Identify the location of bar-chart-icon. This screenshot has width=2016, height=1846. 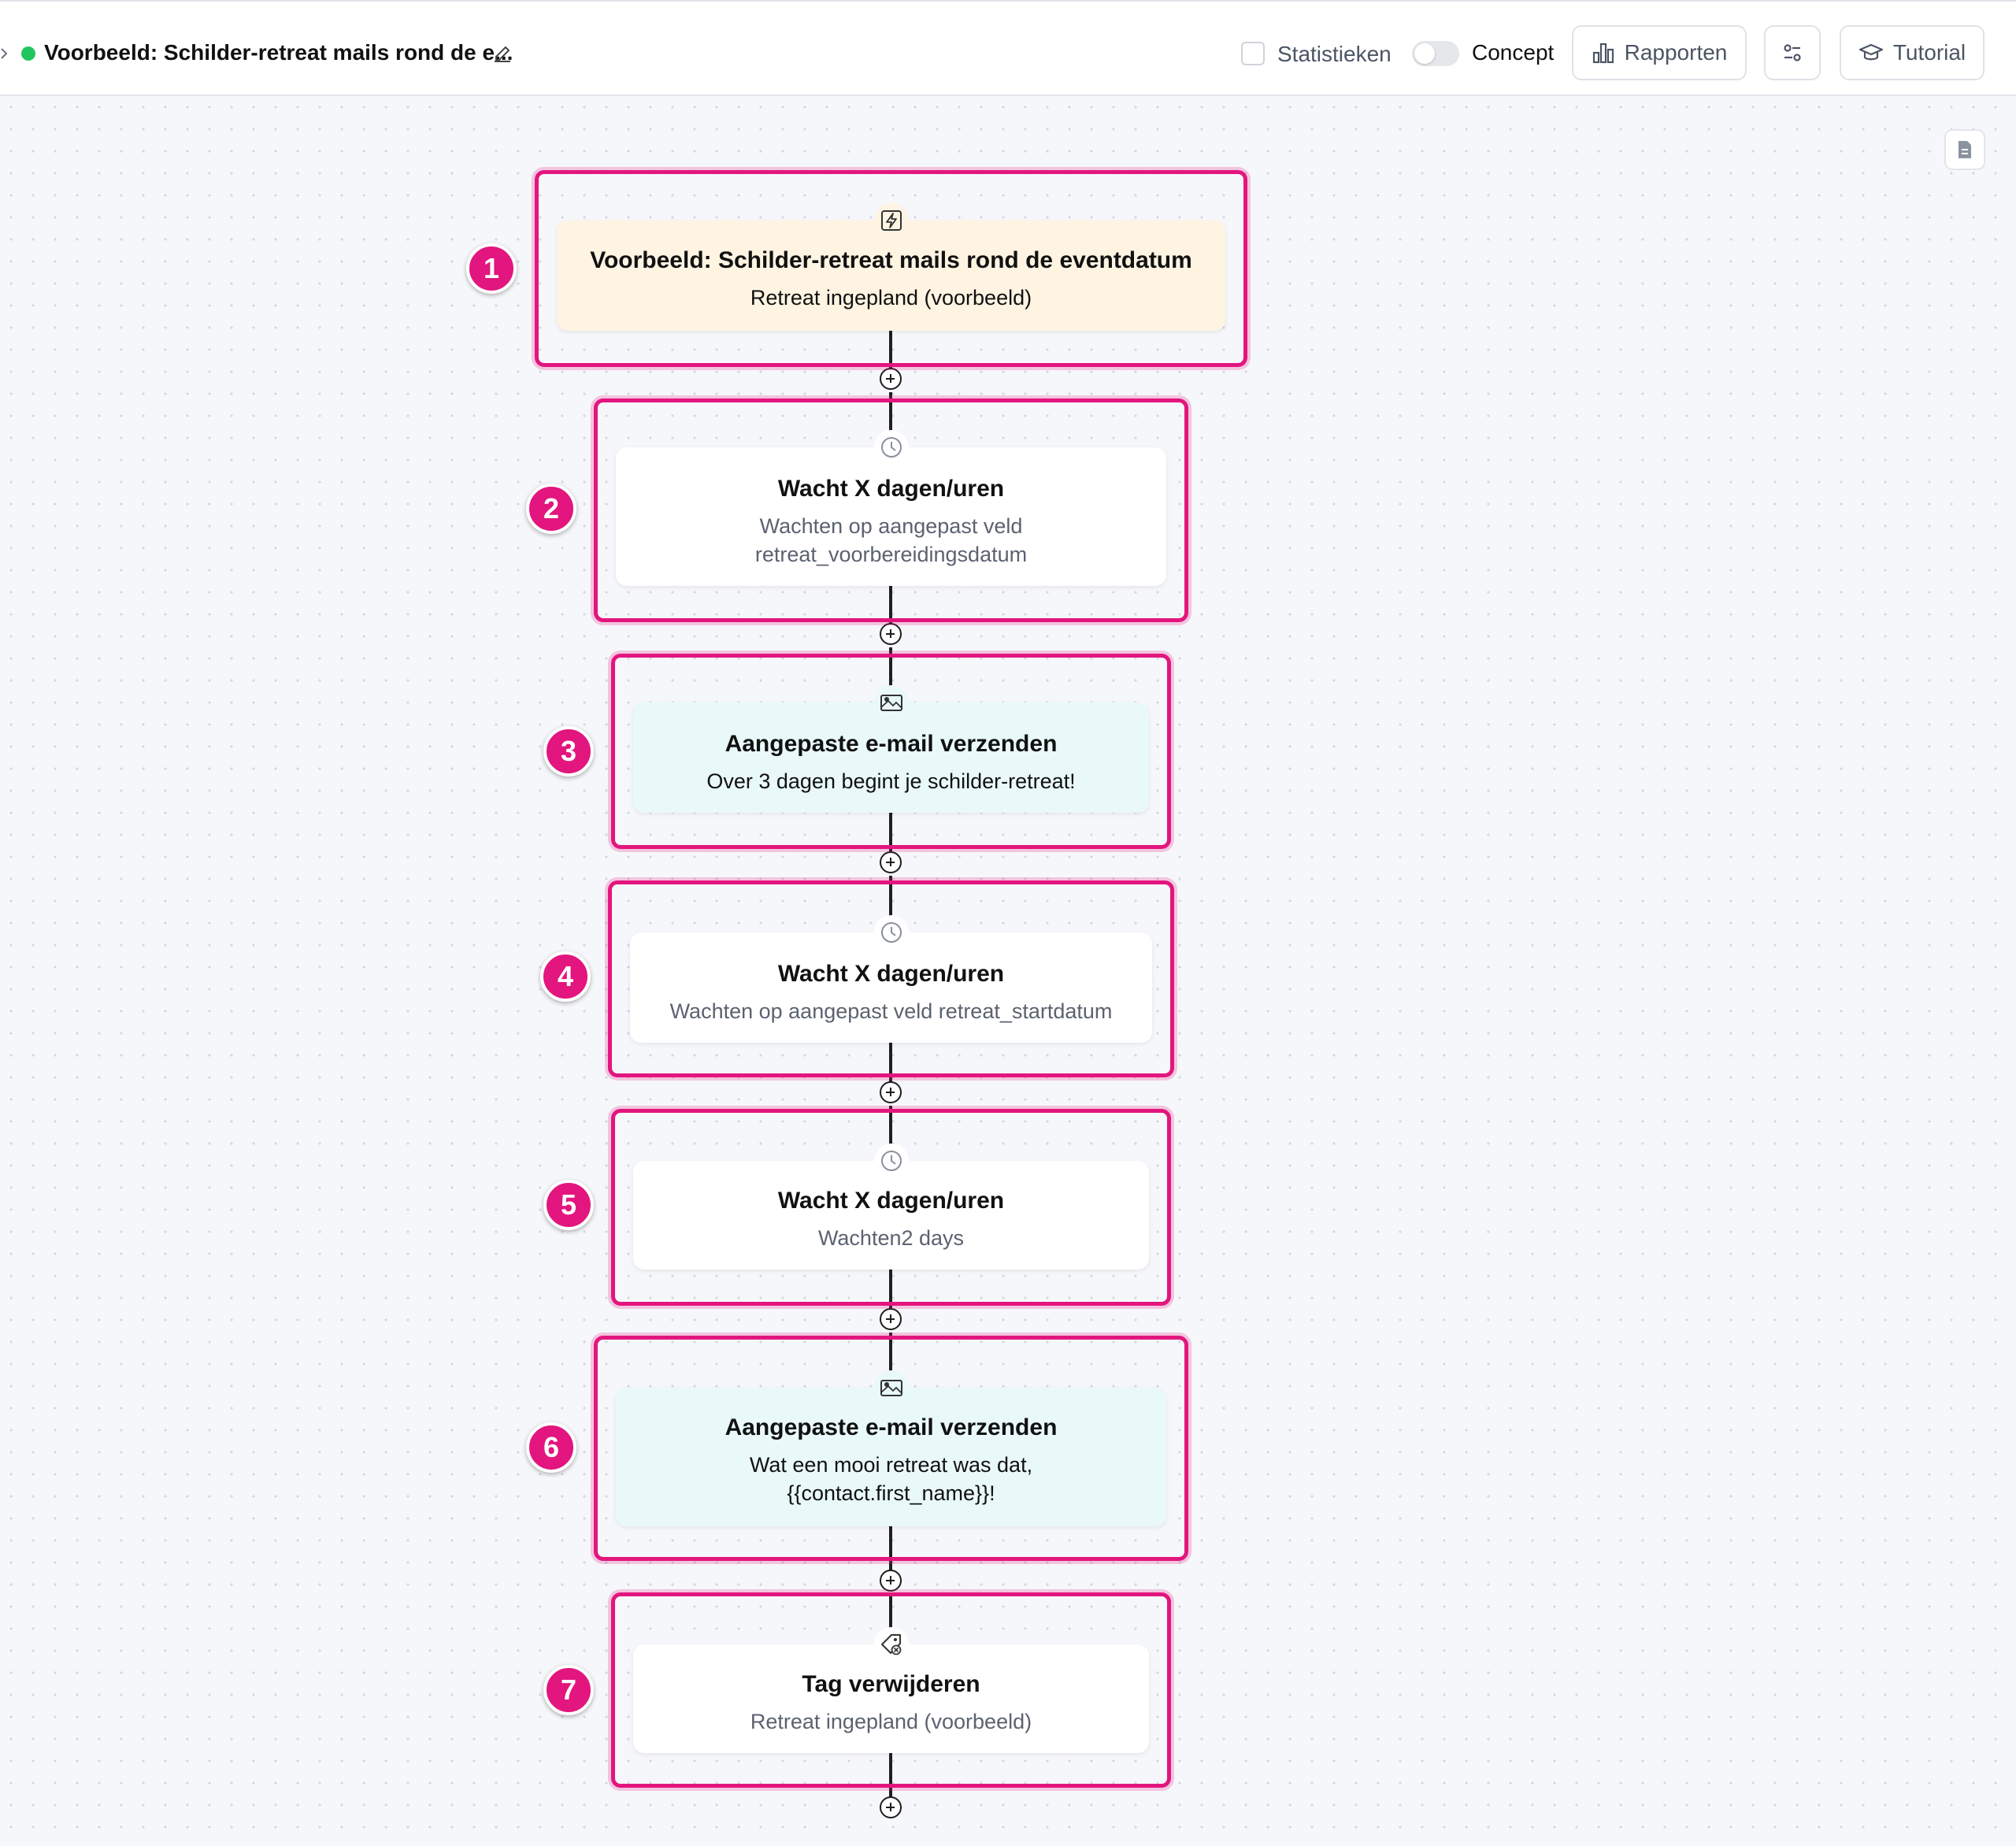
(1603, 53).